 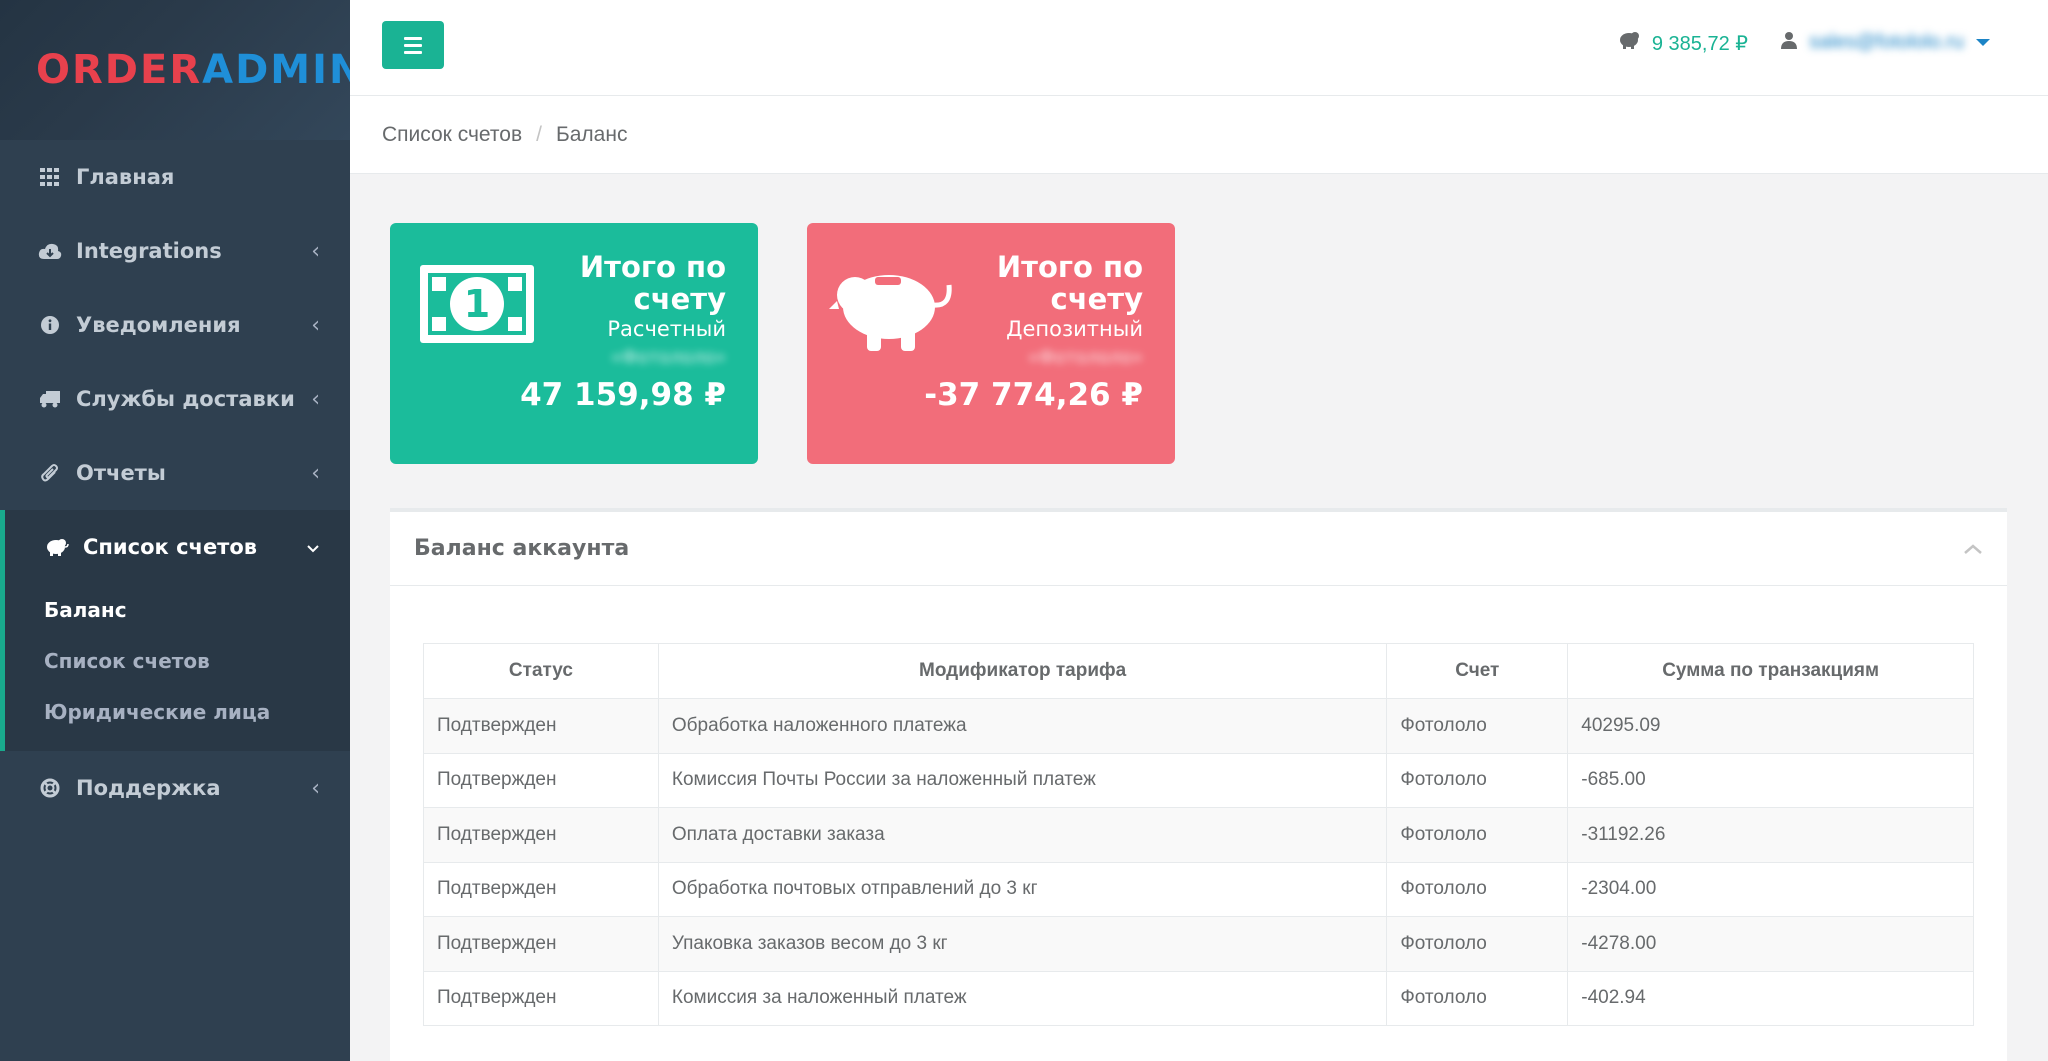 What do you see at coordinates (1770, 726) in the screenshot?
I see `cell-sum: 40295.09` at bounding box center [1770, 726].